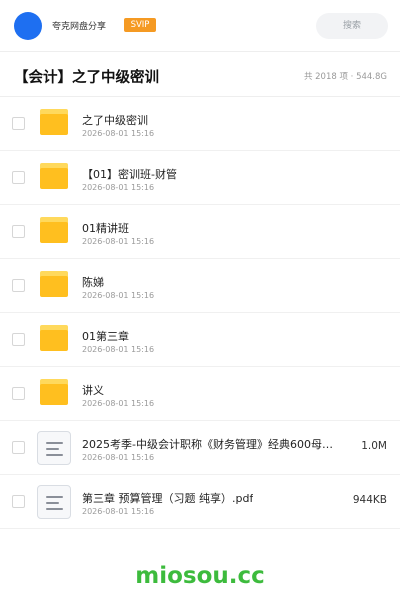 The width and height of the screenshot is (400, 600). What do you see at coordinates (200, 26) in the screenshot?
I see `top-bar: 夸克网盘分享 SVIP 搜索` at bounding box center [200, 26].